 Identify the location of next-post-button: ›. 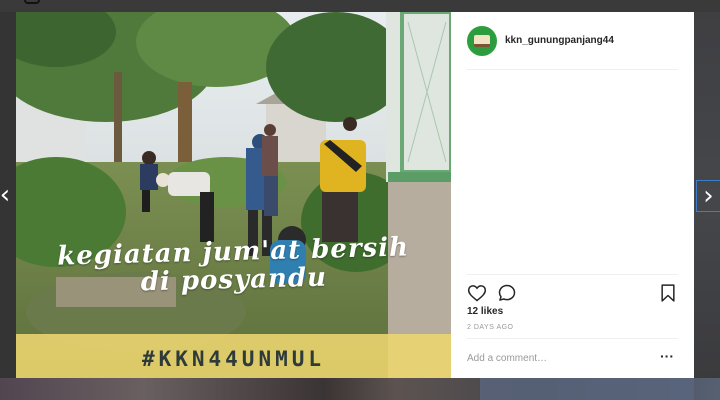
(708, 196).